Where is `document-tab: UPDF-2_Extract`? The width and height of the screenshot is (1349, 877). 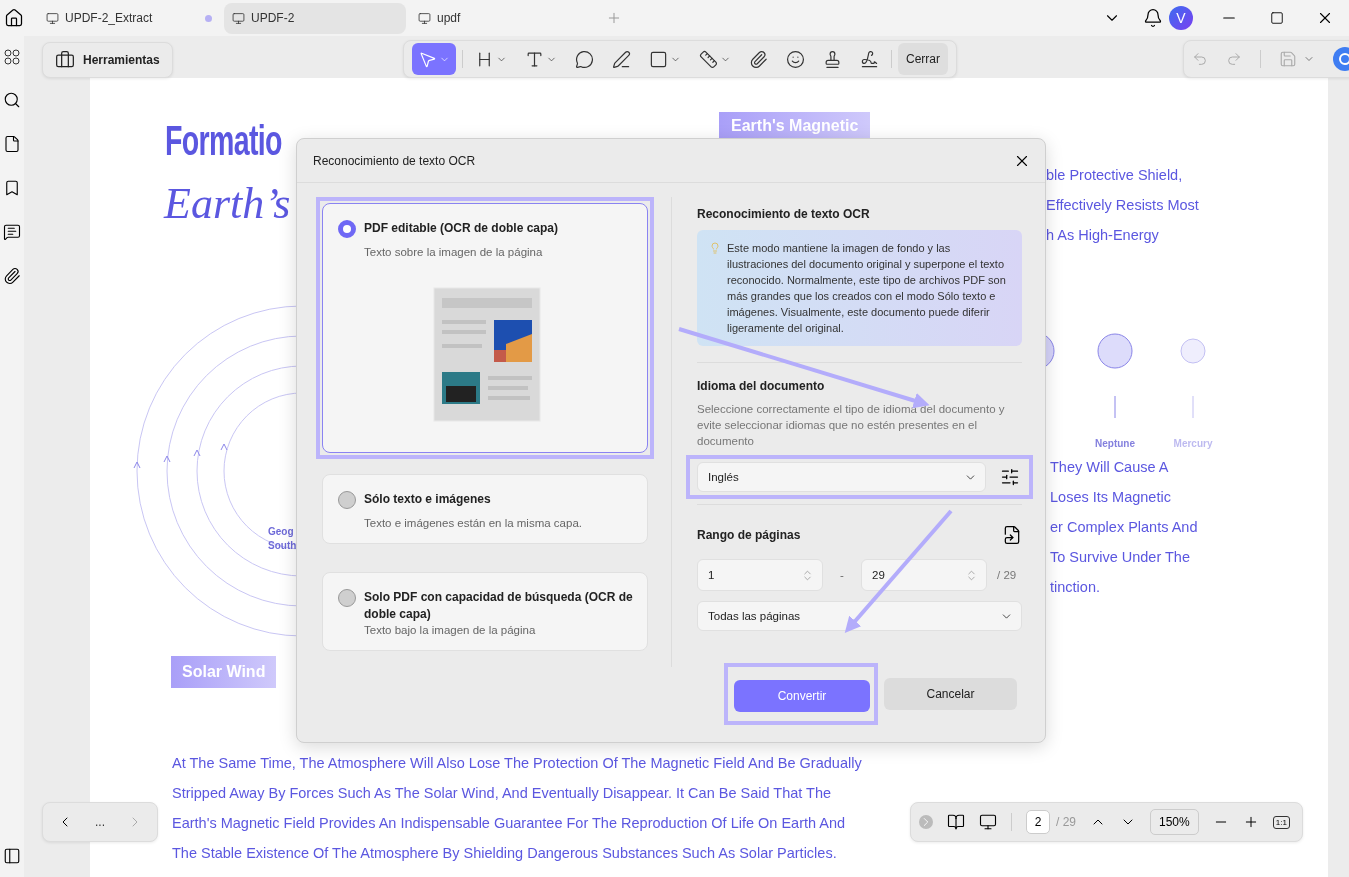 document-tab: UPDF-2_Extract is located at coordinates (129, 18).